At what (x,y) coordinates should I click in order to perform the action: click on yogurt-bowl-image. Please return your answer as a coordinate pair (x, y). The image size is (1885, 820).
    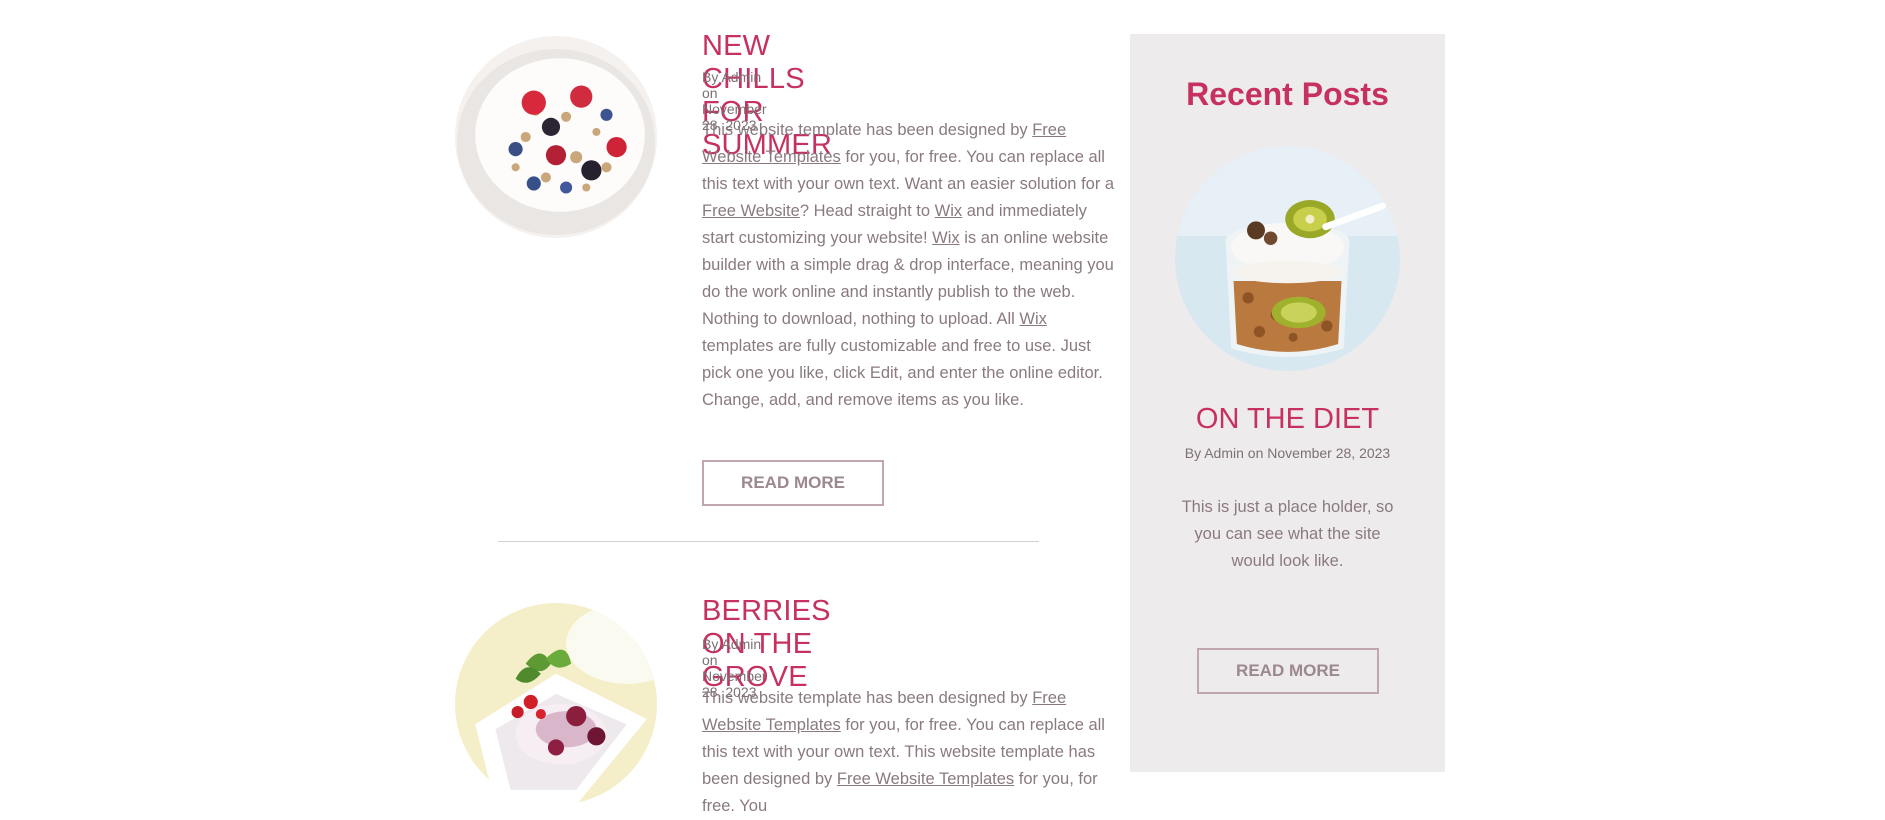
    Looking at the image, I should click on (556, 137).